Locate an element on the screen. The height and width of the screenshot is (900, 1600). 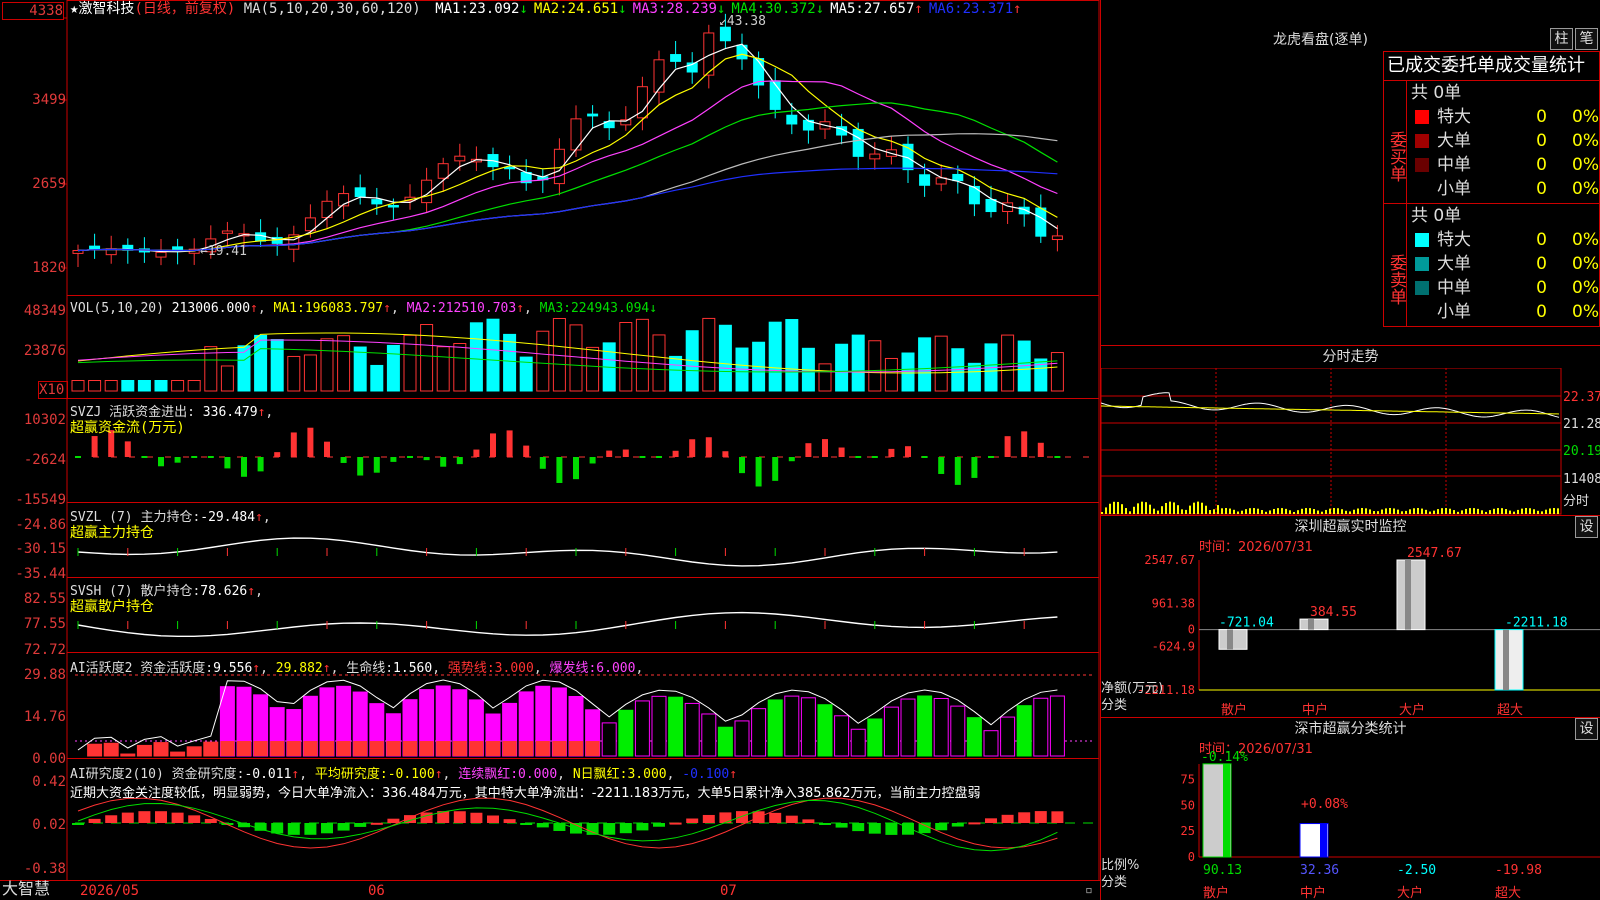
classify-title: 深市超赢分类统计 is located at coordinates (1350, 729).